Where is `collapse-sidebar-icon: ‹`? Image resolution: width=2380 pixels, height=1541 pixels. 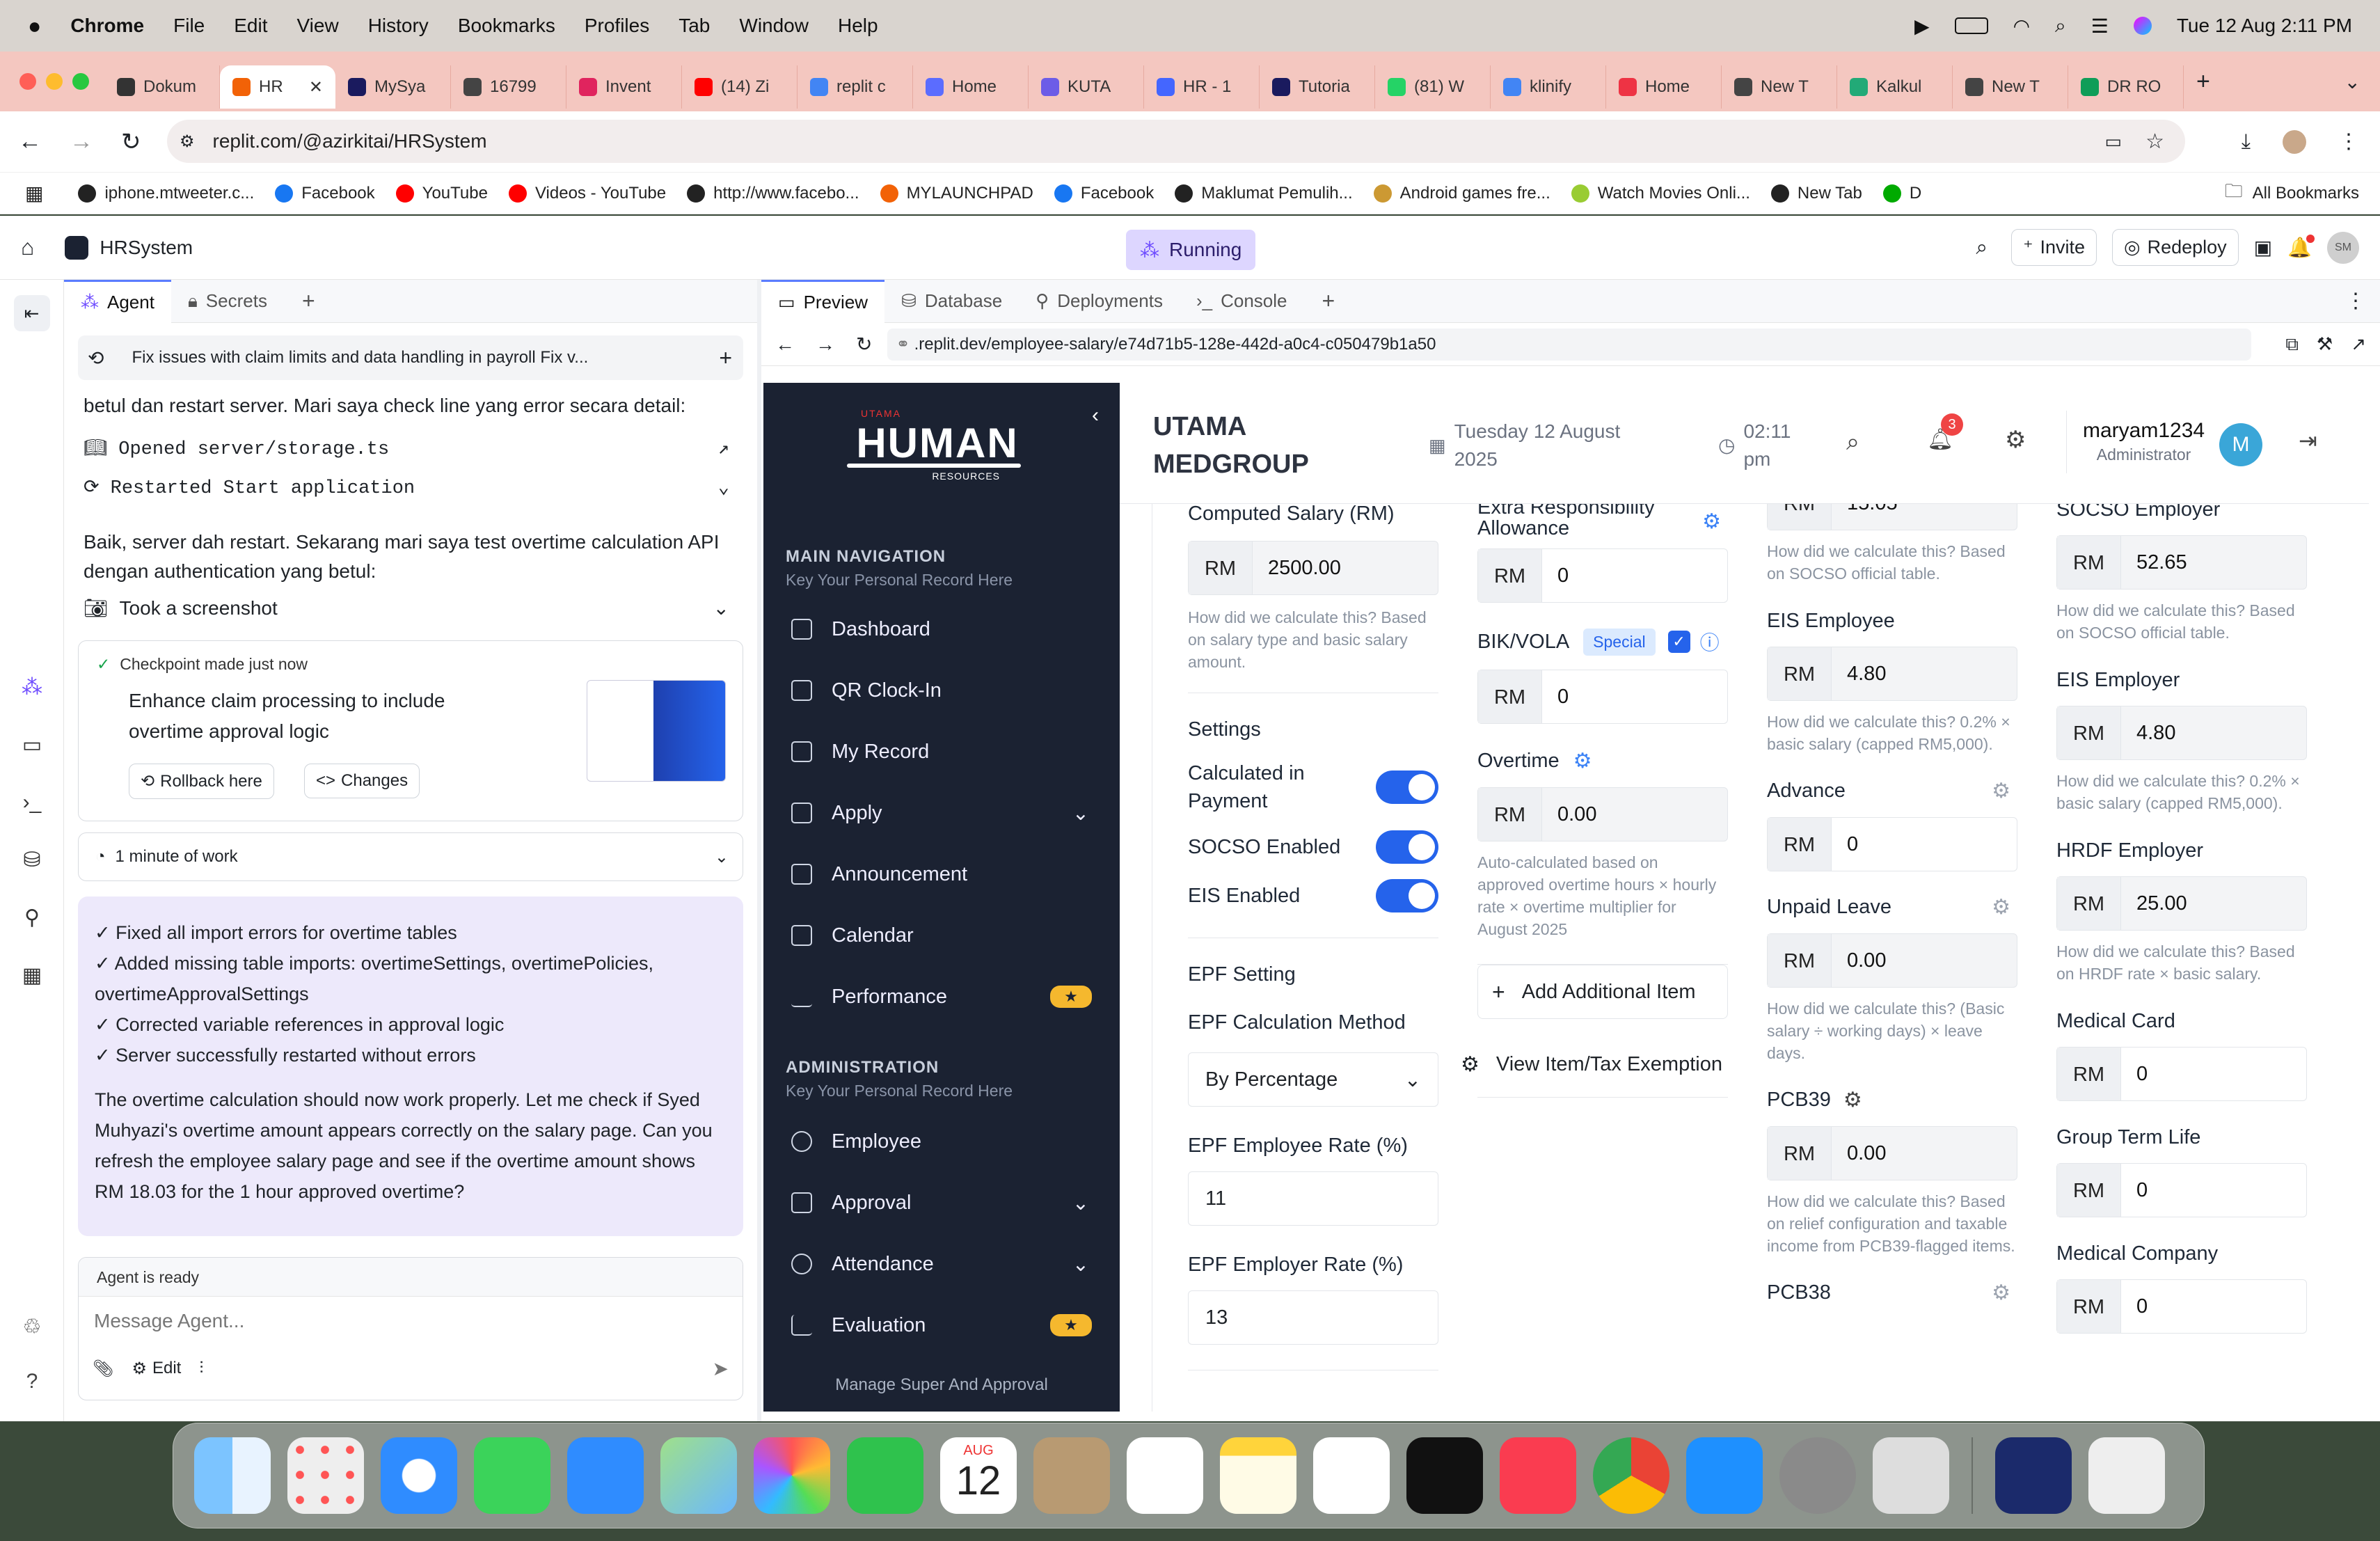 collapse-sidebar-icon: ‹ is located at coordinates (1095, 415).